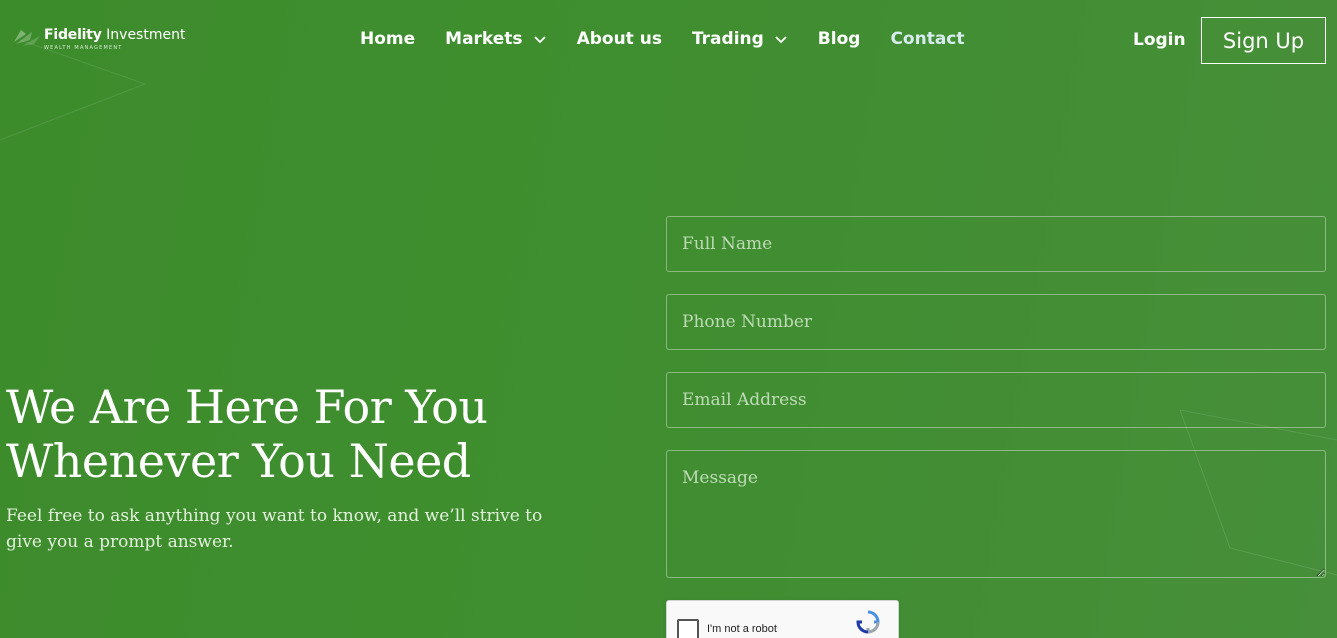 This screenshot has width=1337, height=638. Describe the element at coordinates (782, 619) in the screenshot. I see `recaptcha-widget: I'm not a robot` at that location.